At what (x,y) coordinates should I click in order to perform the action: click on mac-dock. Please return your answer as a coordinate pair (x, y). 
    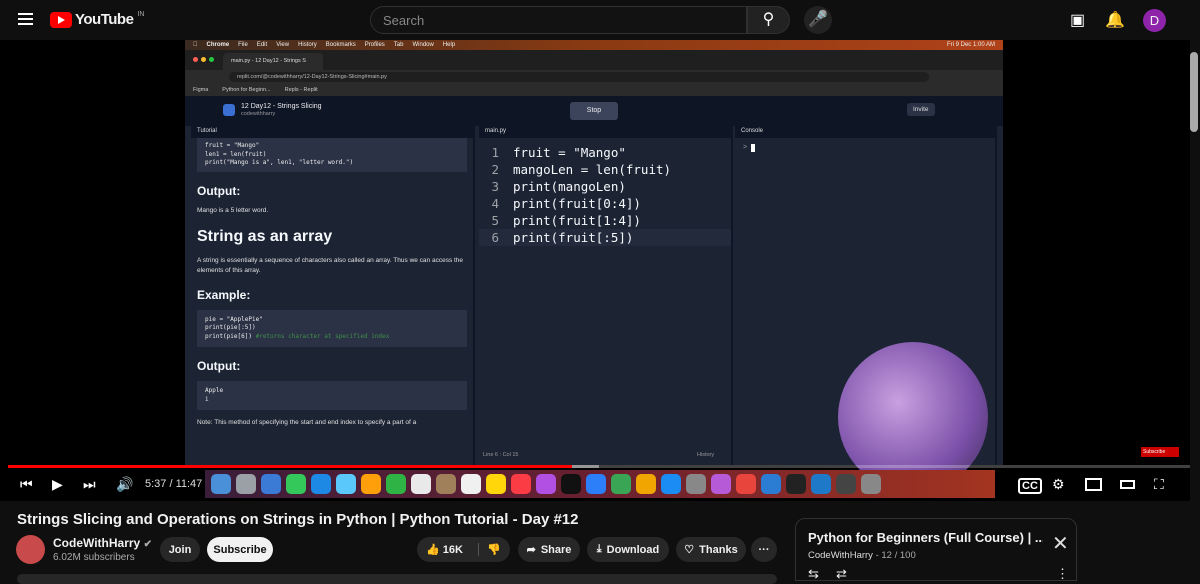
    Looking at the image, I should click on (600, 484).